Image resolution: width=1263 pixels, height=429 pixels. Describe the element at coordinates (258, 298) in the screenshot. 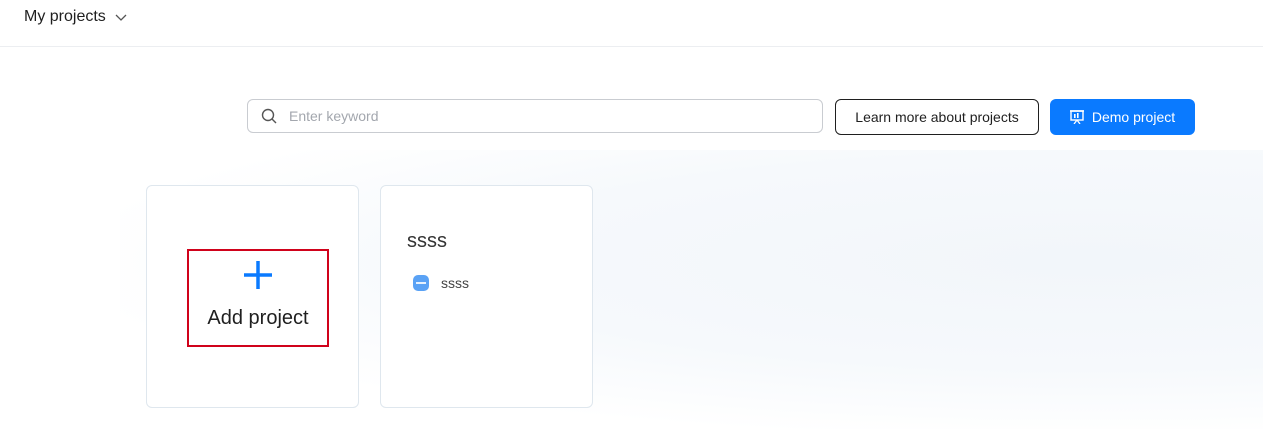

I see `add-project-button: Add project` at that location.